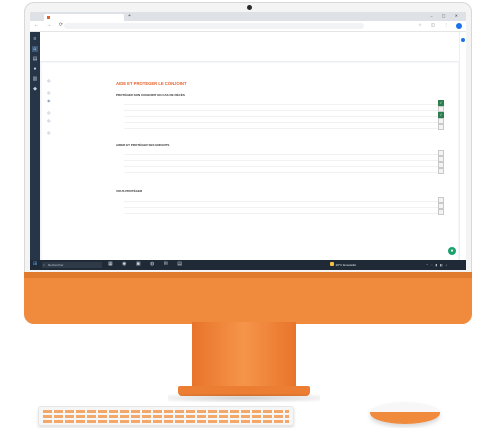 Image resolution: width=494 pixels, height=428 pixels. Describe the element at coordinates (35, 79) in the screenshot. I see `chart-icon: ▥` at that location.